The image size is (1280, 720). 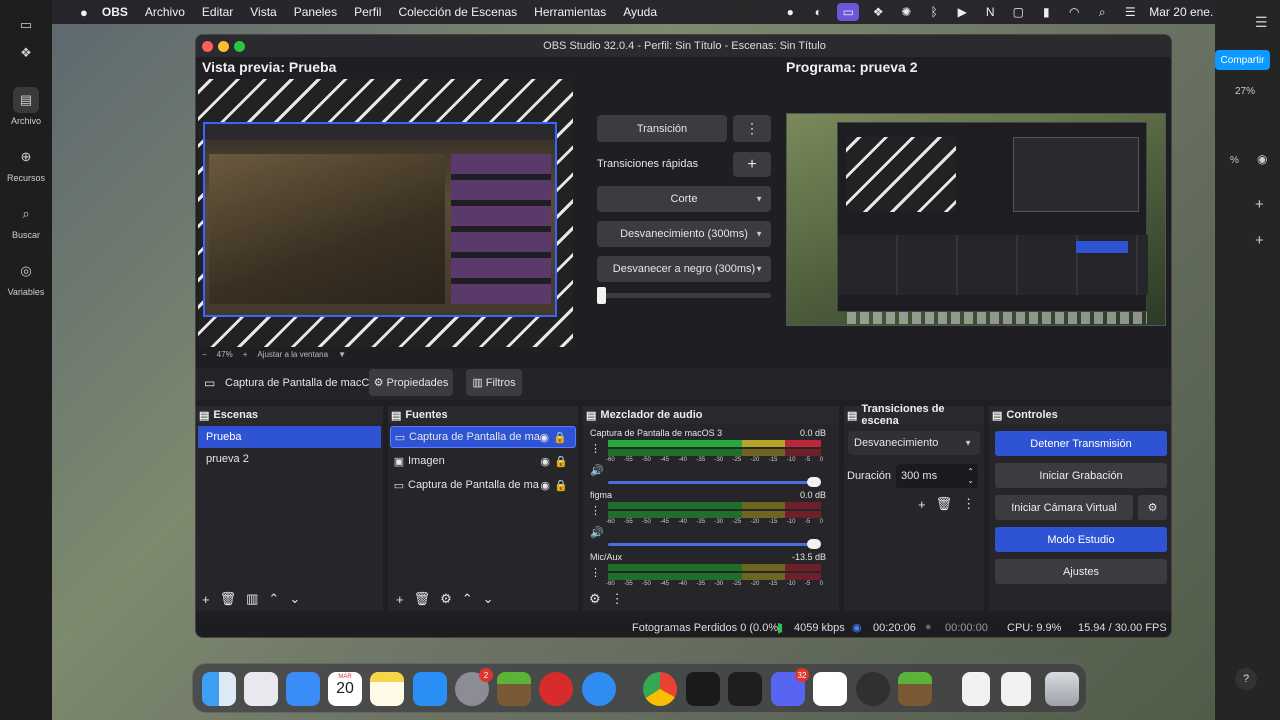 What do you see at coordinates (662, 128) in the screenshot?
I see `transition-button: Transición` at bounding box center [662, 128].